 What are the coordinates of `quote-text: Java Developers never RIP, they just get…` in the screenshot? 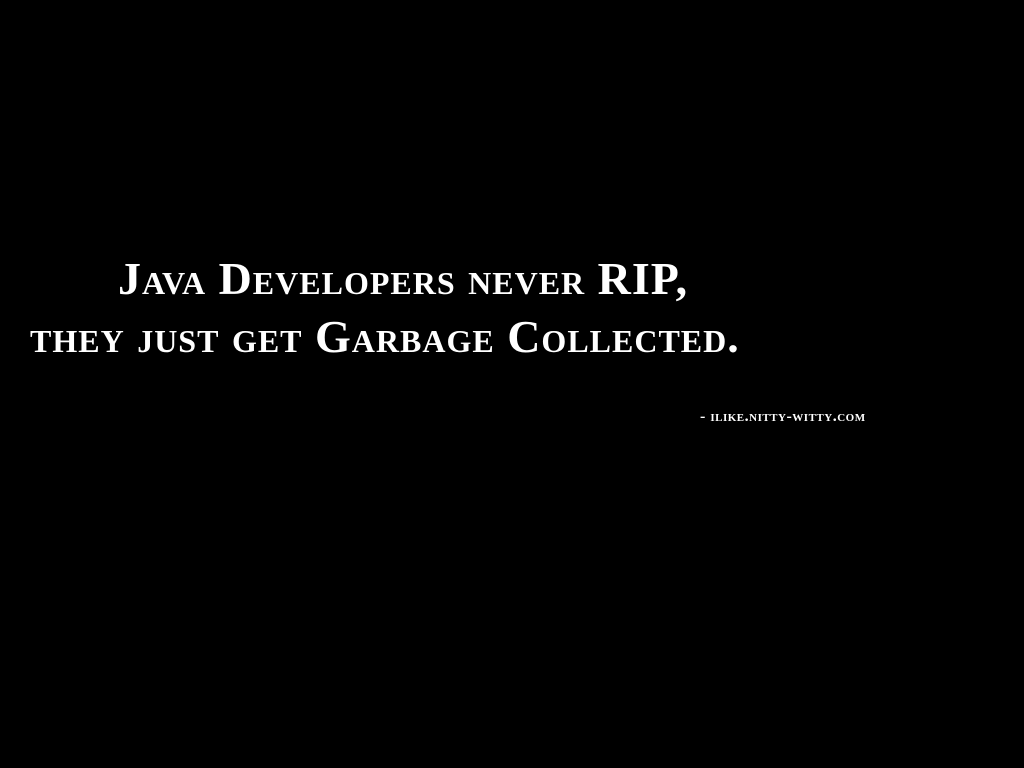 It's located at (488, 308).